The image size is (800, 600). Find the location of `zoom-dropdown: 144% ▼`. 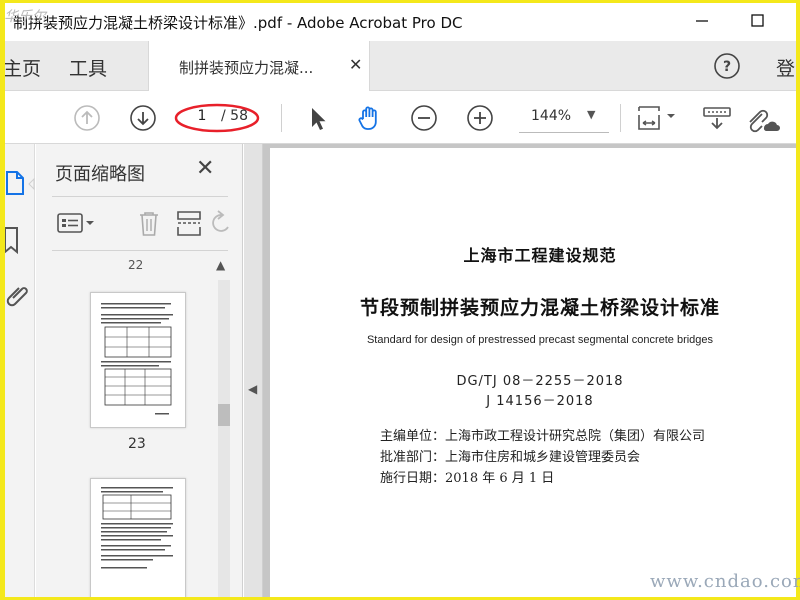

zoom-dropdown: 144% ▼ is located at coordinates (564, 118).